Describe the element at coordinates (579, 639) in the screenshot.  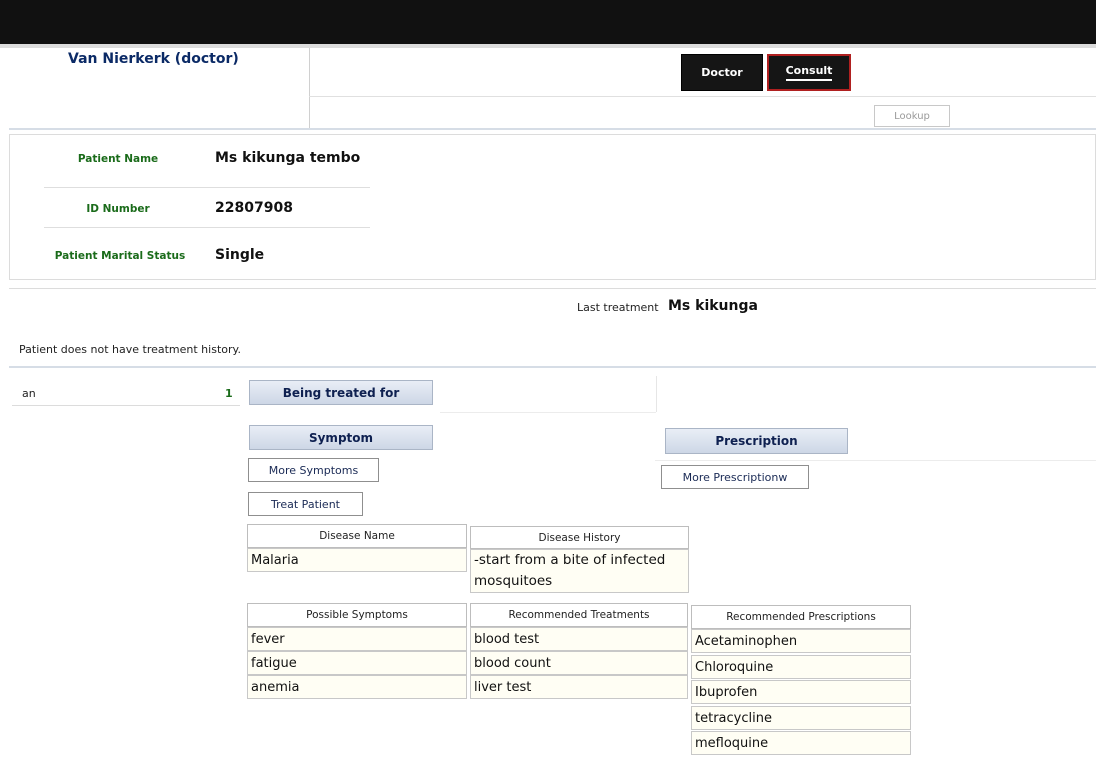
I see `list-item: blood test` at that location.